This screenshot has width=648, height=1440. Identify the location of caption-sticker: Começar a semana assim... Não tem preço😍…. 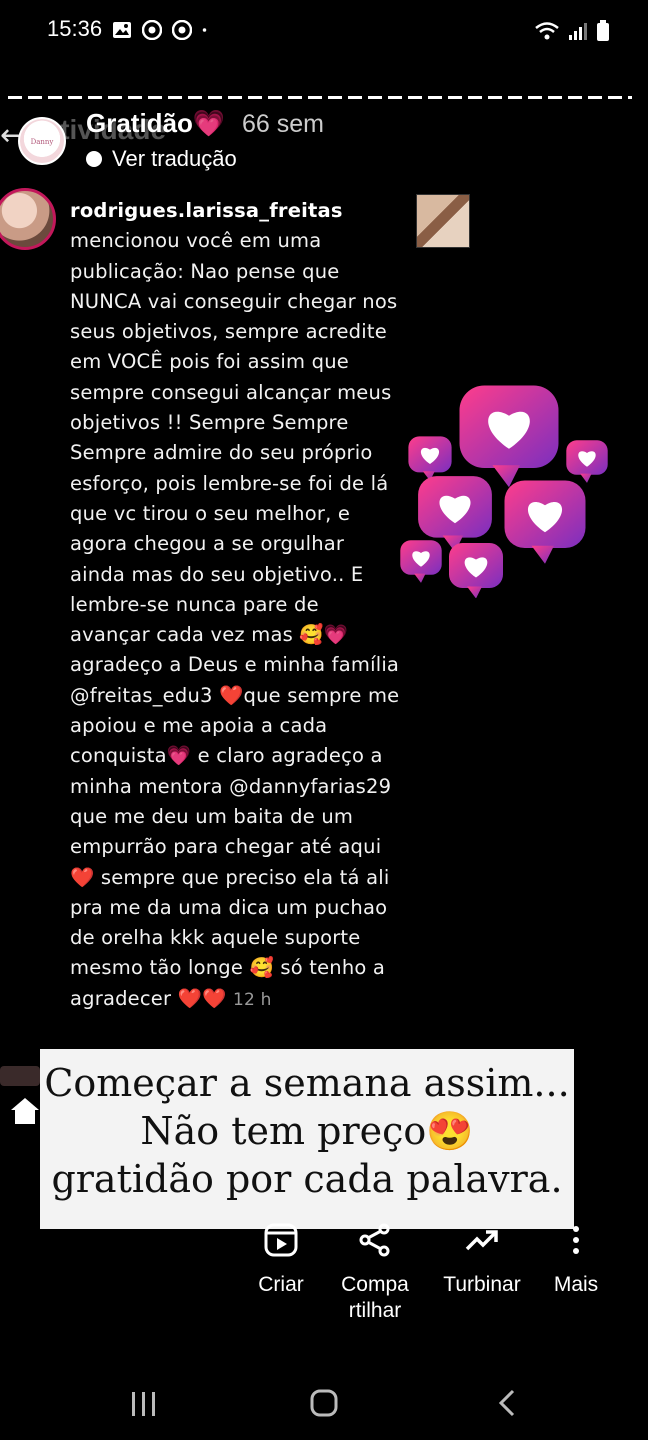
(307, 1139).